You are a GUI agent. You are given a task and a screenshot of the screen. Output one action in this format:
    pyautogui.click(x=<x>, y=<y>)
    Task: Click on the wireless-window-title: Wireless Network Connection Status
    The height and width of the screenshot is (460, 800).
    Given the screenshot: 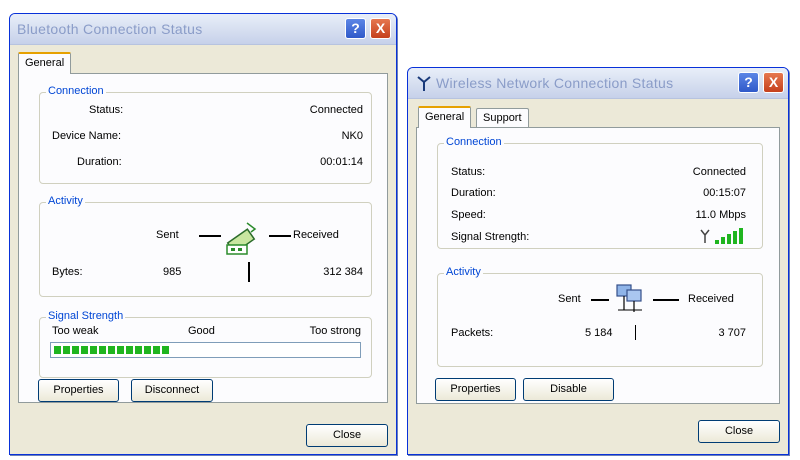 What is the action you would take?
    pyautogui.click(x=555, y=83)
    